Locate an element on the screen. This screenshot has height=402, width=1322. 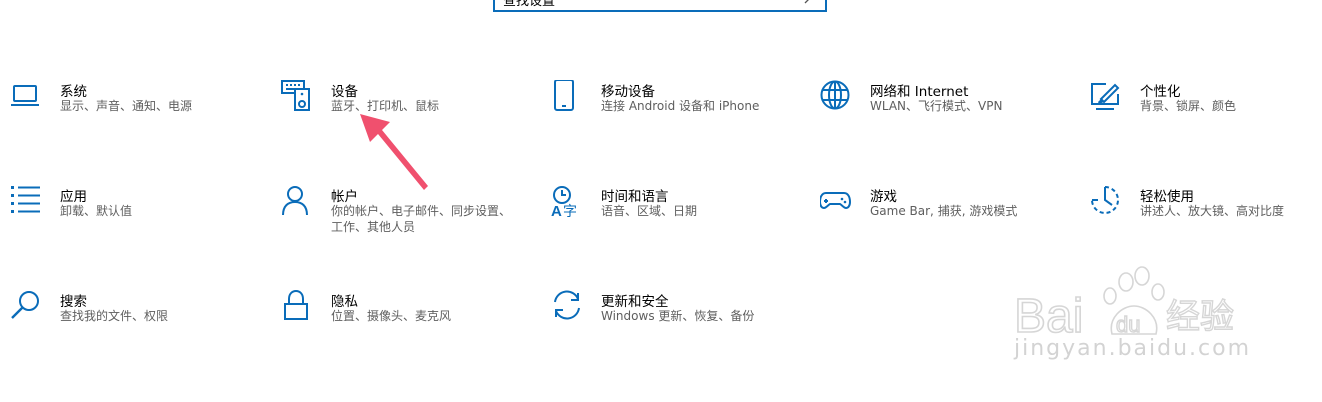
tile-desc: 背景、锁屏、颜色 is located at coordinates (1188, 106).